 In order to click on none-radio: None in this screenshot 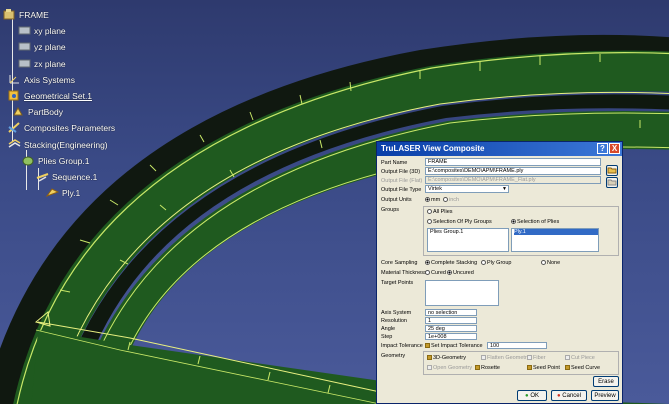, I will do `click(550, 263)`.